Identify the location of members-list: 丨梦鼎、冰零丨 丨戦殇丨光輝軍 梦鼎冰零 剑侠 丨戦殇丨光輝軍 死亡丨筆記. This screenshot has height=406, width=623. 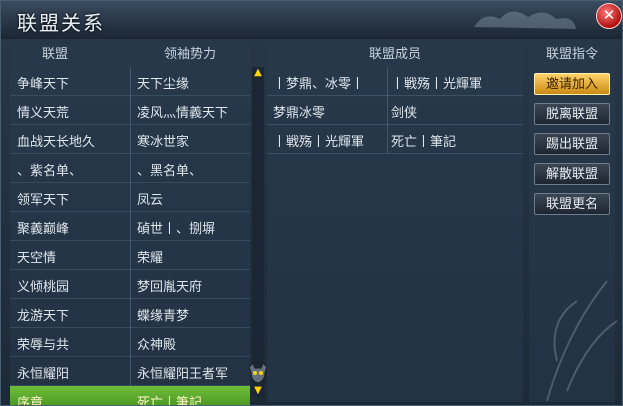
(395, 110).